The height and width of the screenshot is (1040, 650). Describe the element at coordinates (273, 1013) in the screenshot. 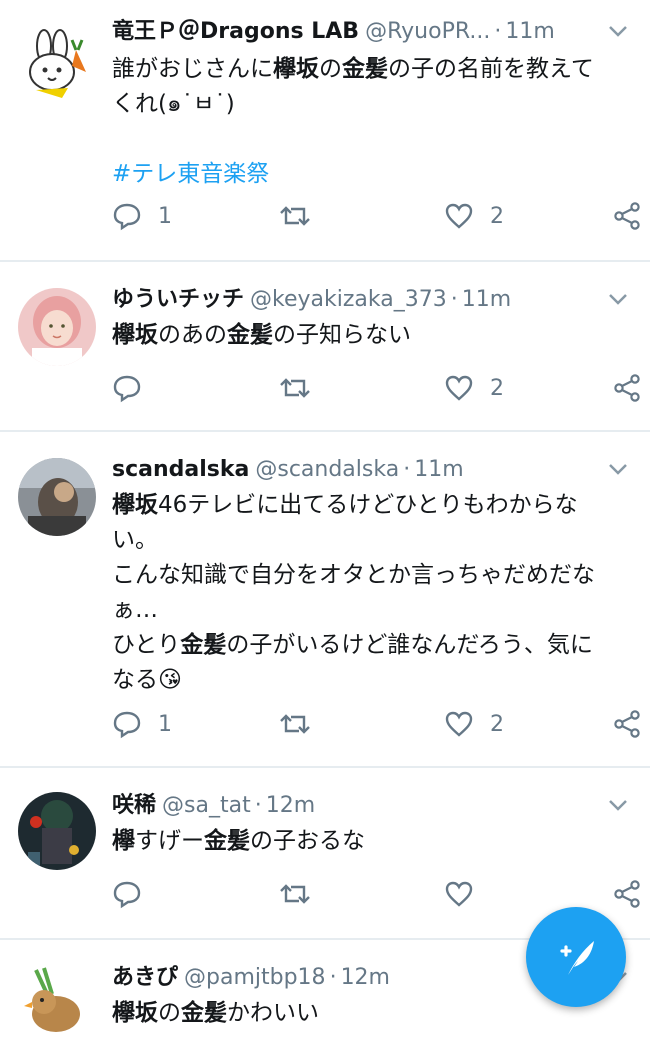

I see `tweet-text-segment: かわいい` at that location.